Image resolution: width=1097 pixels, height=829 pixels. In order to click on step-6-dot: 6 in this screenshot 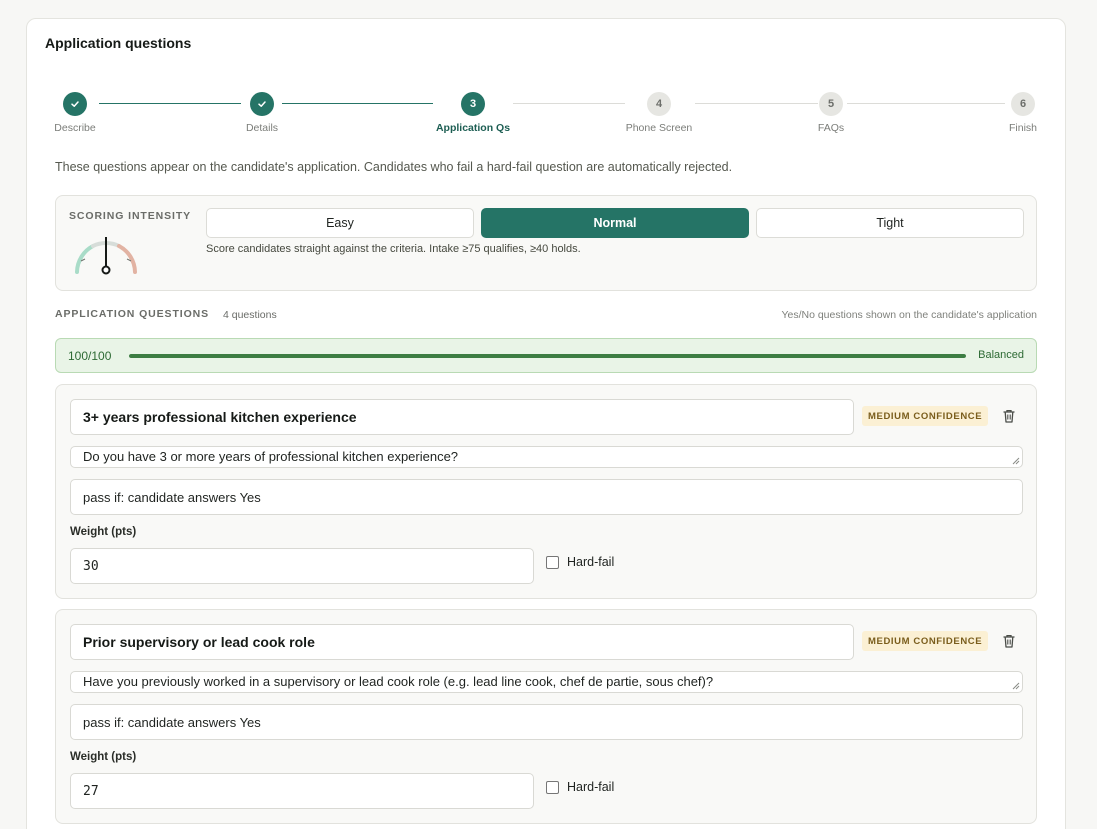, I will do `click(1023, 104)`.